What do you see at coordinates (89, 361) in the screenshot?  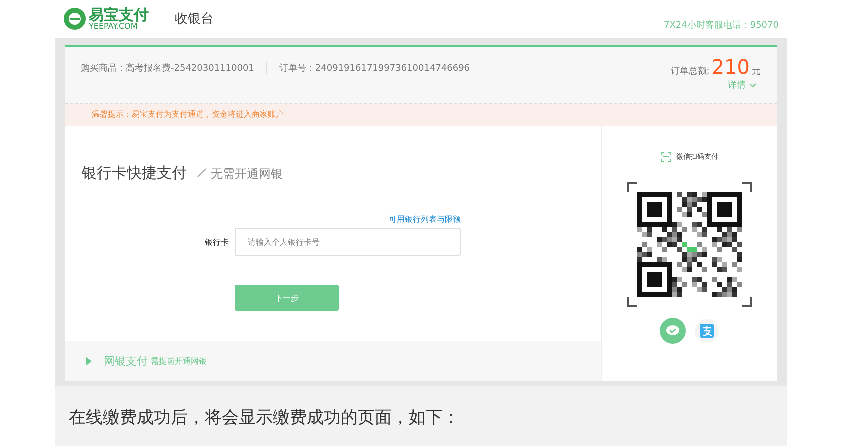 I see `triangle-icon` at bounding box center [89, 361].